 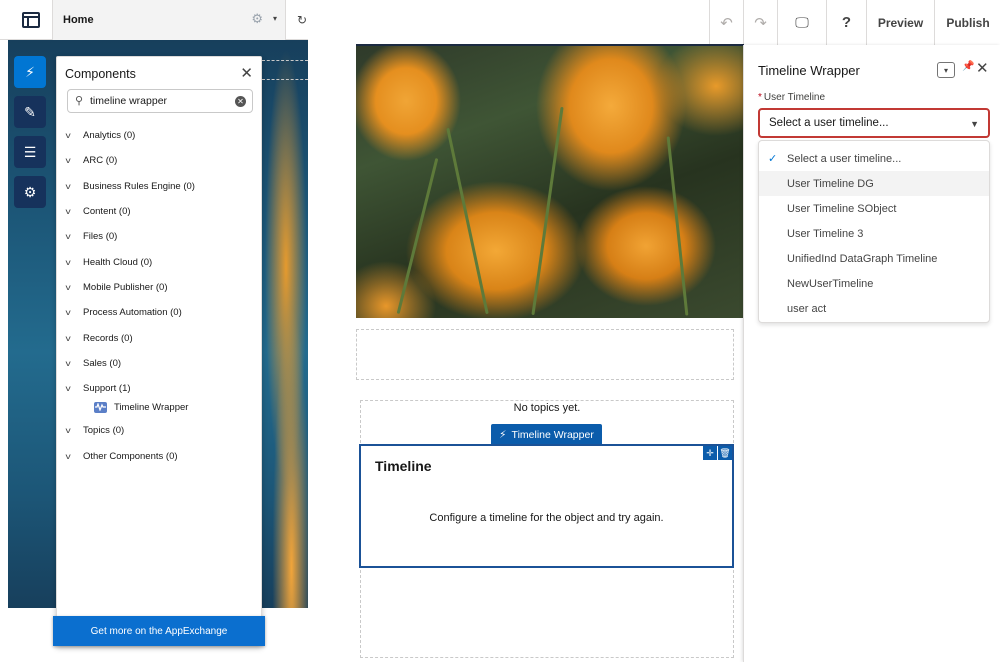 I want to click on builder-side-rail: ⚡ ✎ ☰ ⚙, so click(x=30, y=132).